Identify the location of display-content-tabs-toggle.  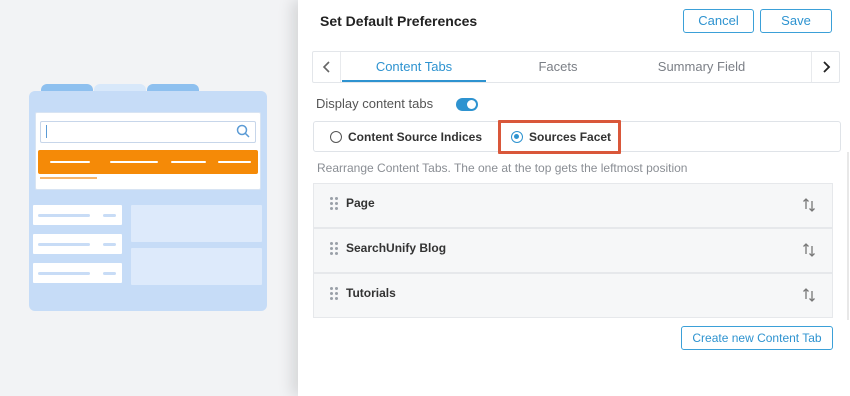
(467, 104).